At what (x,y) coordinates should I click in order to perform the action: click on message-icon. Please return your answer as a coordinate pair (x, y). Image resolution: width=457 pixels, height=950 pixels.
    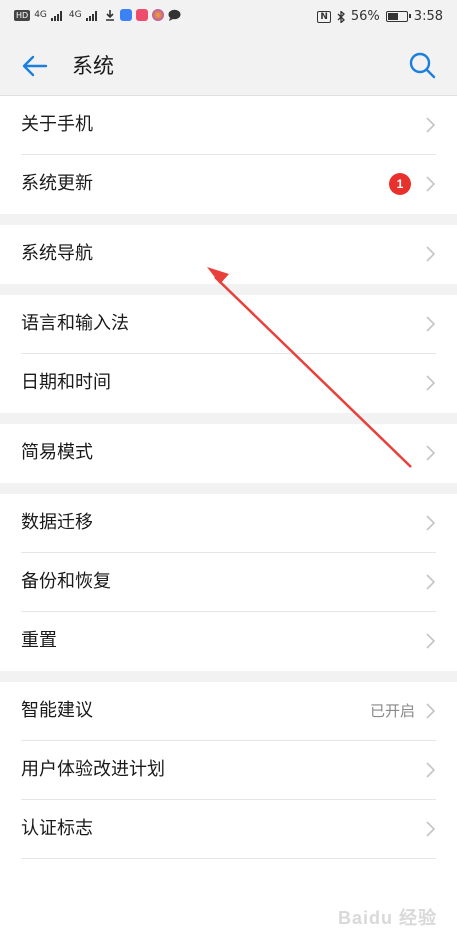
    Looking at the image, I should click on (174, 15).